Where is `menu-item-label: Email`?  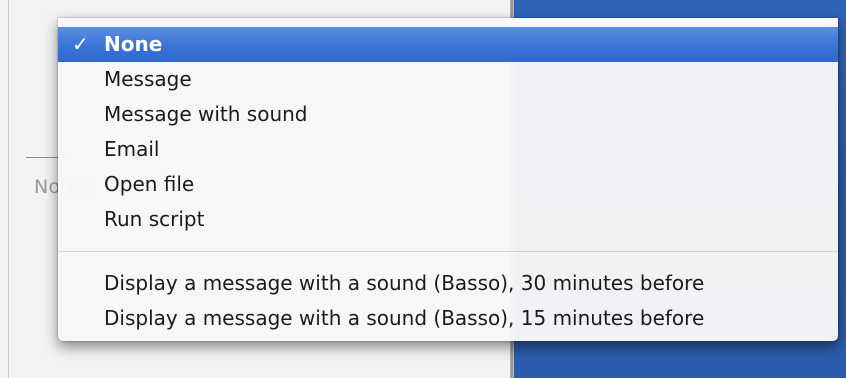 menu-item-label: Email is located at coordinates (132, 149).